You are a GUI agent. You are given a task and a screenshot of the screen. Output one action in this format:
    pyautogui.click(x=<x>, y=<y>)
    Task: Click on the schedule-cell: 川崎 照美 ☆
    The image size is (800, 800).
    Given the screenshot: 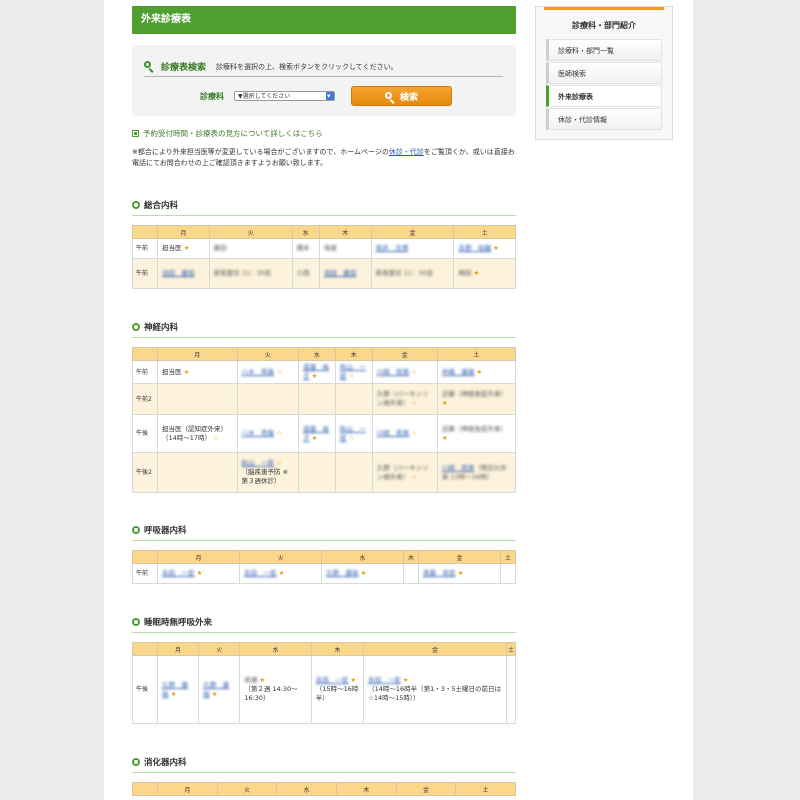 What is the action you would take?
    pyautogui.click(x=404, y=433)
    